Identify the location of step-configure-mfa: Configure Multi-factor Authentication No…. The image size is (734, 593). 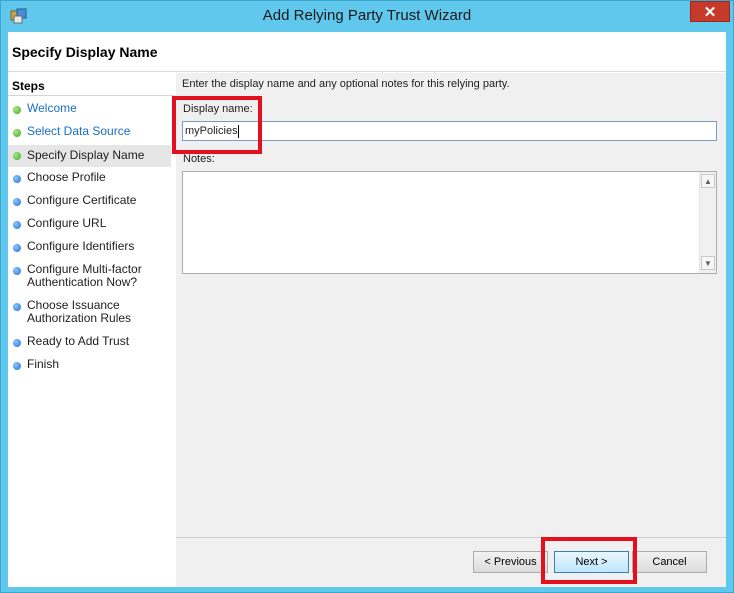
(89, 278).